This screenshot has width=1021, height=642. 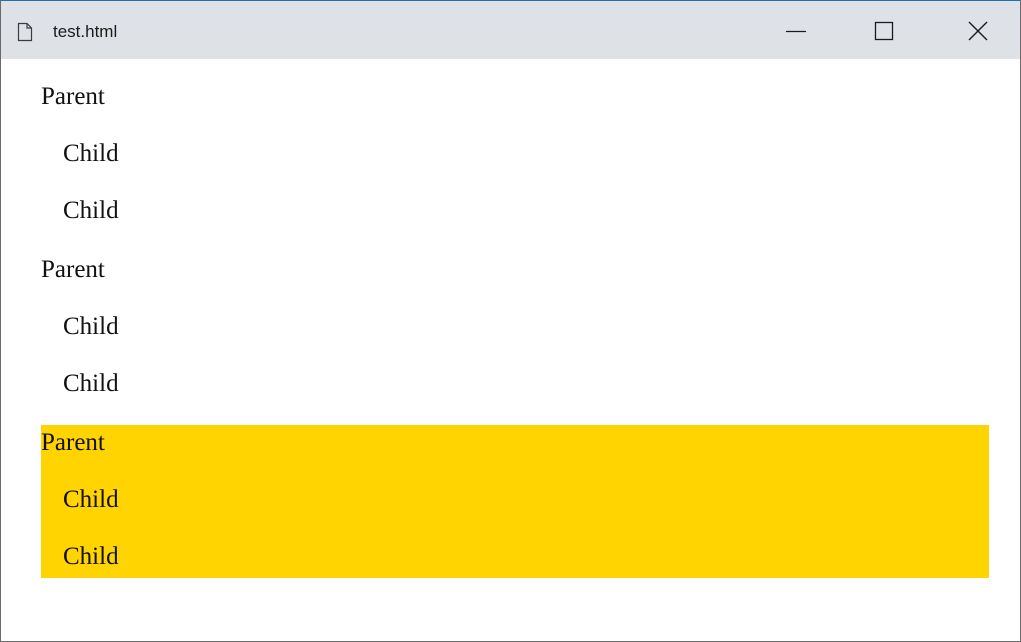 I want to click on title-bar: test.html, so click(x=510, y=30).